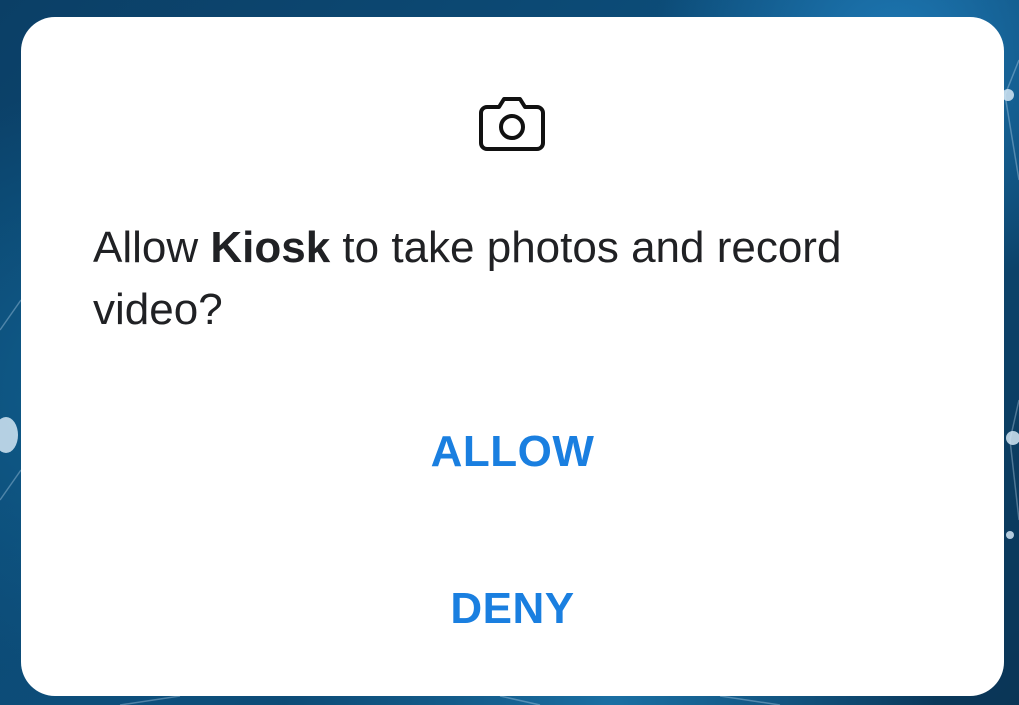 The width and height of the screenshot is (1019, 705). I want to click on app-name: Kiosk, so click(270, 247).